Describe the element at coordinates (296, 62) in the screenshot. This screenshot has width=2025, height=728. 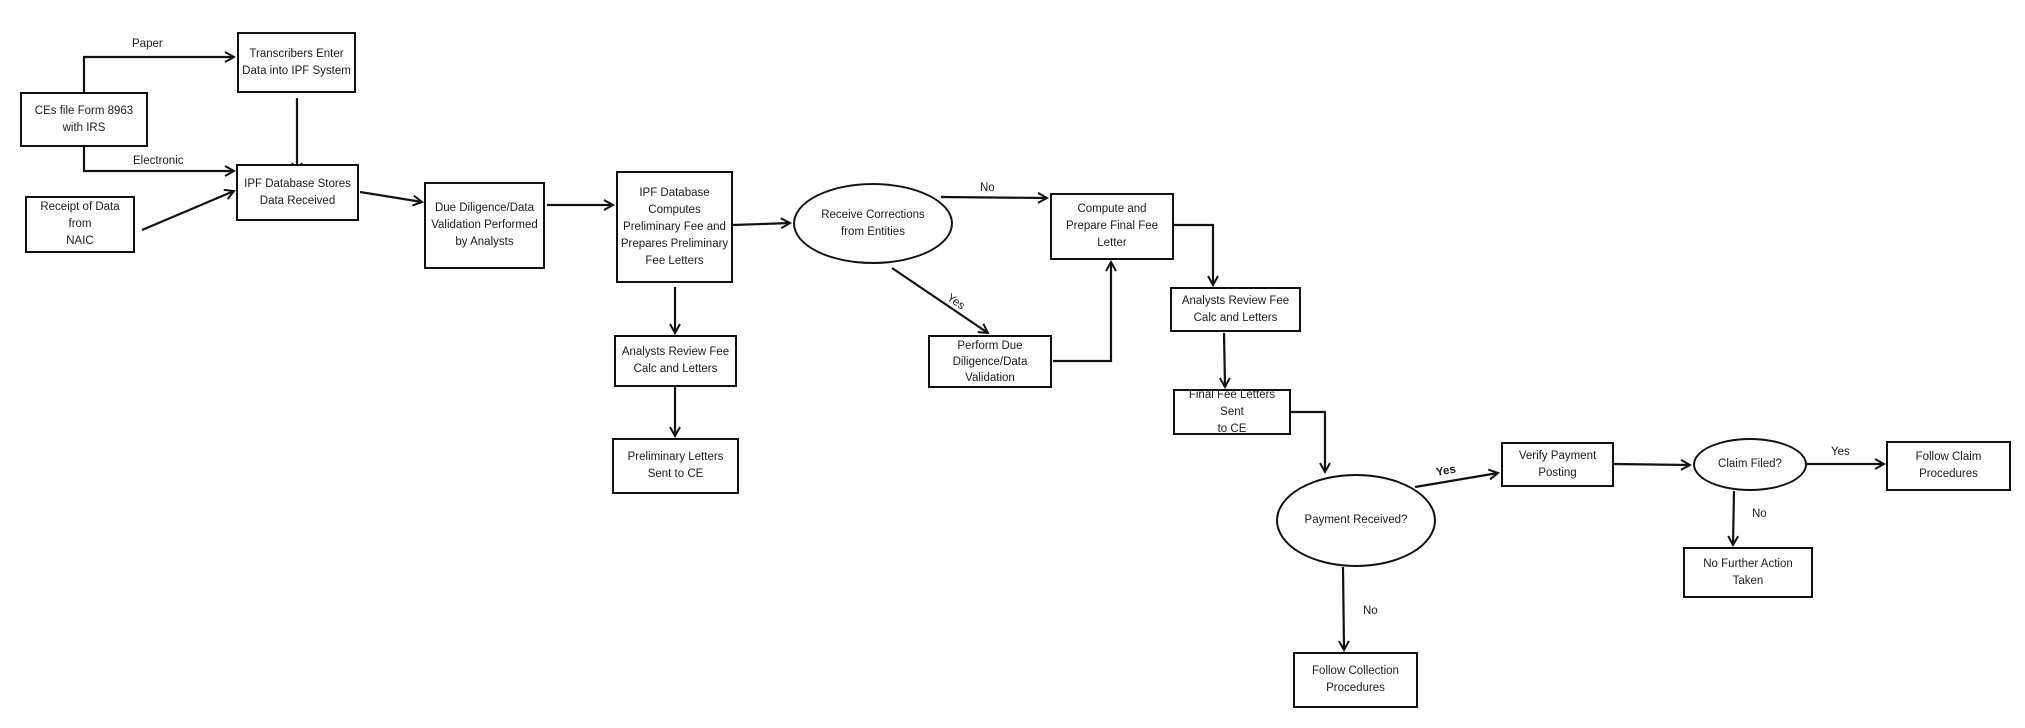
I see `node-transcribers-enter-data: Transcribers Enter Data into IPF System` at that location.